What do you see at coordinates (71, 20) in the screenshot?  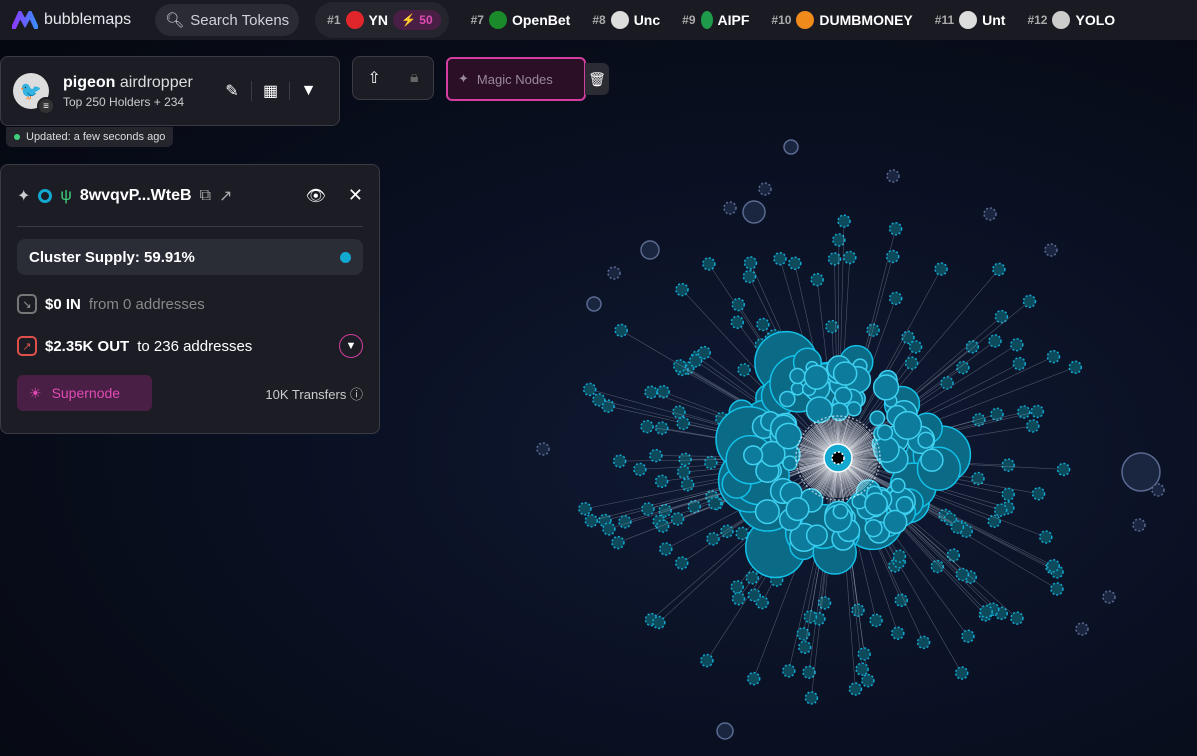 I see `brand-logo: bubblemaps` at bounding box center [71, 20].